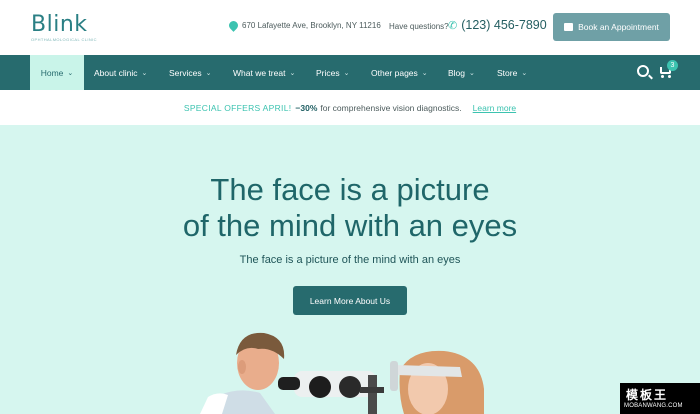 Image resolution: width=700 pixels, height=414 pixels. I want to click on address: 670 Lafayette Ave, Brooklyn, NY 11216, so click(304, 25).